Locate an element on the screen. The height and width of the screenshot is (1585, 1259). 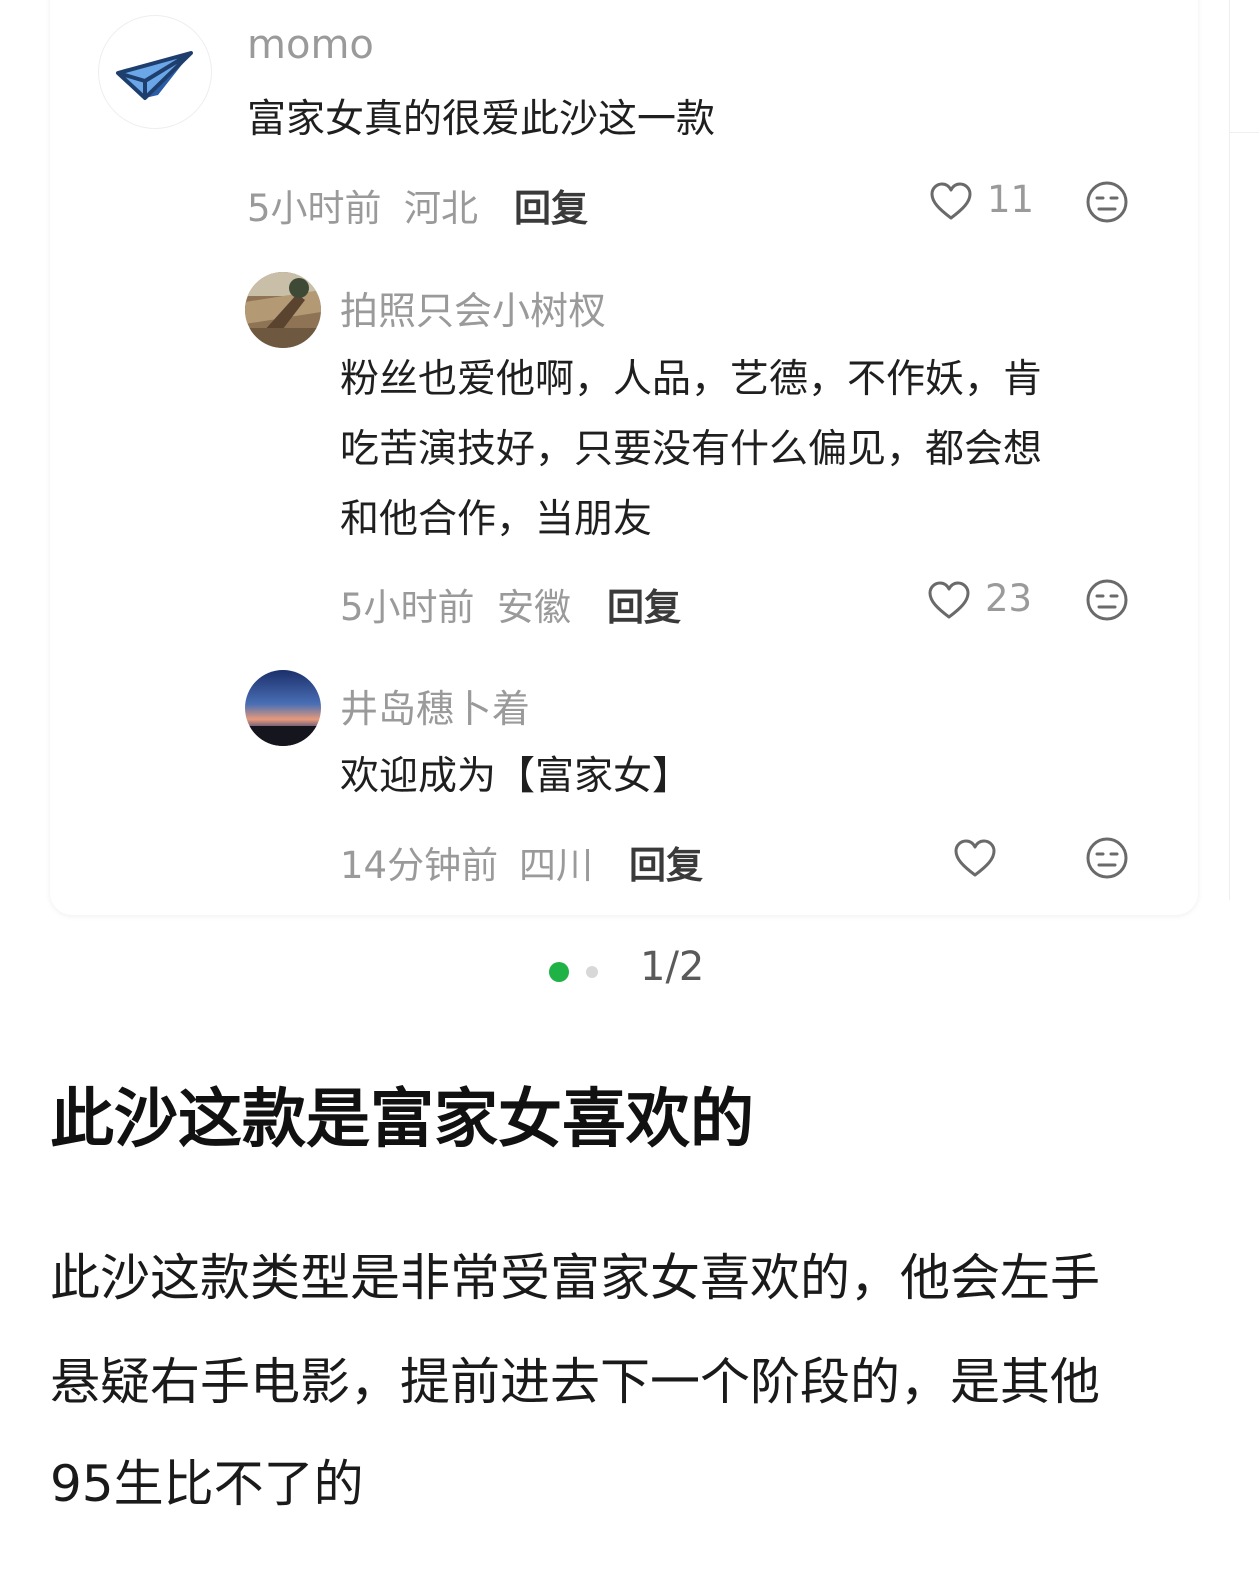
pager-counter: 1/2 is located at coordinates (672, 967).